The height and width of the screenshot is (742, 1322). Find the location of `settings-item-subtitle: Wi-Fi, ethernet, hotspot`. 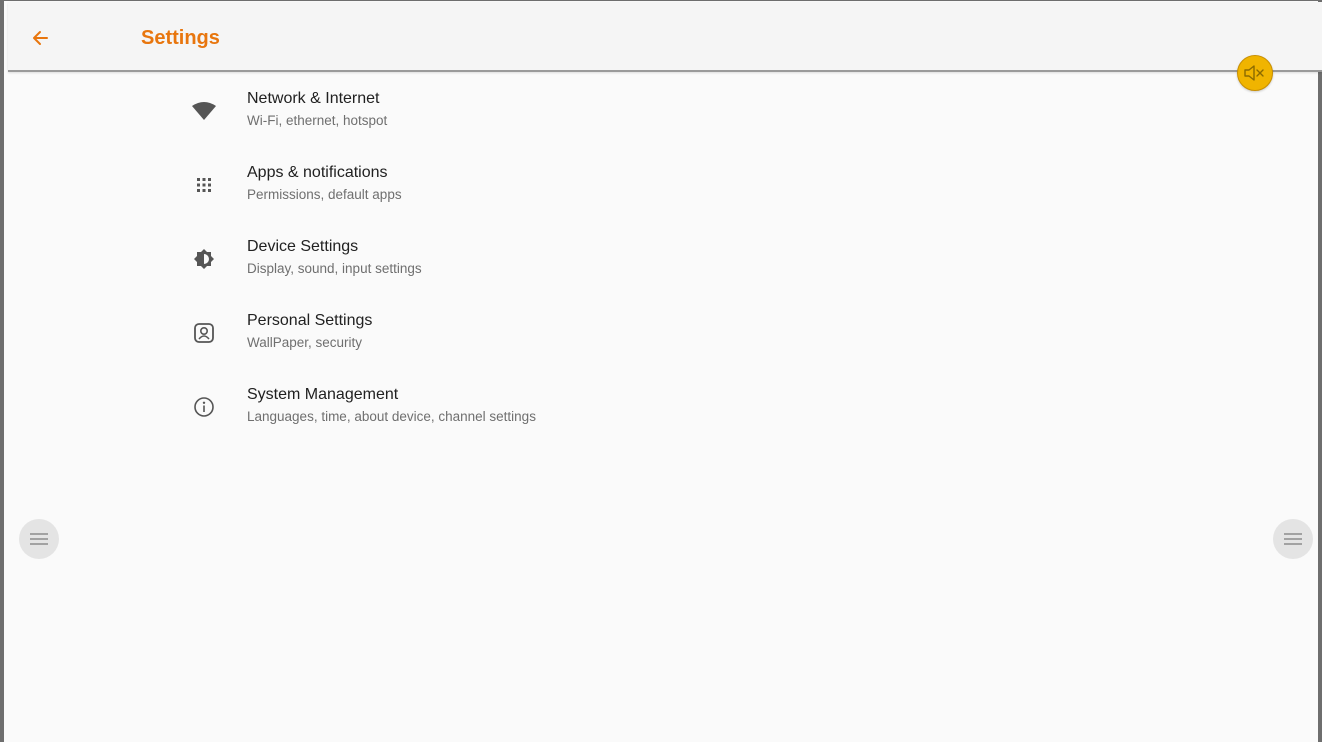

settings-item-subtitle: Wi-Fi, ethernet, hotspot is located at coordinates (317, 120).